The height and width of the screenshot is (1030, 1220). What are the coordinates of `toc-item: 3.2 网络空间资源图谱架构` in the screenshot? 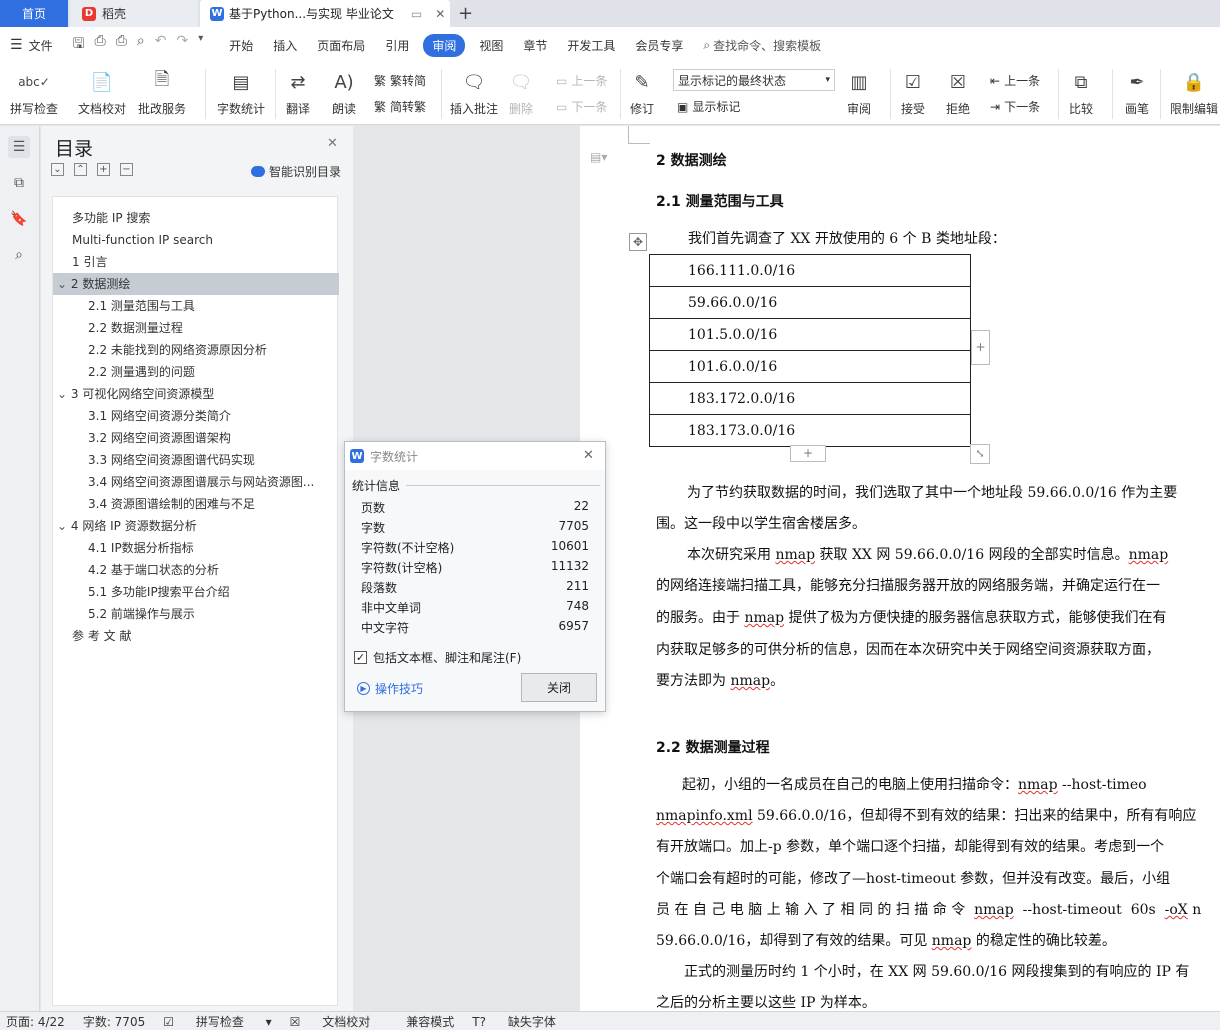 It's located at (196, 438).